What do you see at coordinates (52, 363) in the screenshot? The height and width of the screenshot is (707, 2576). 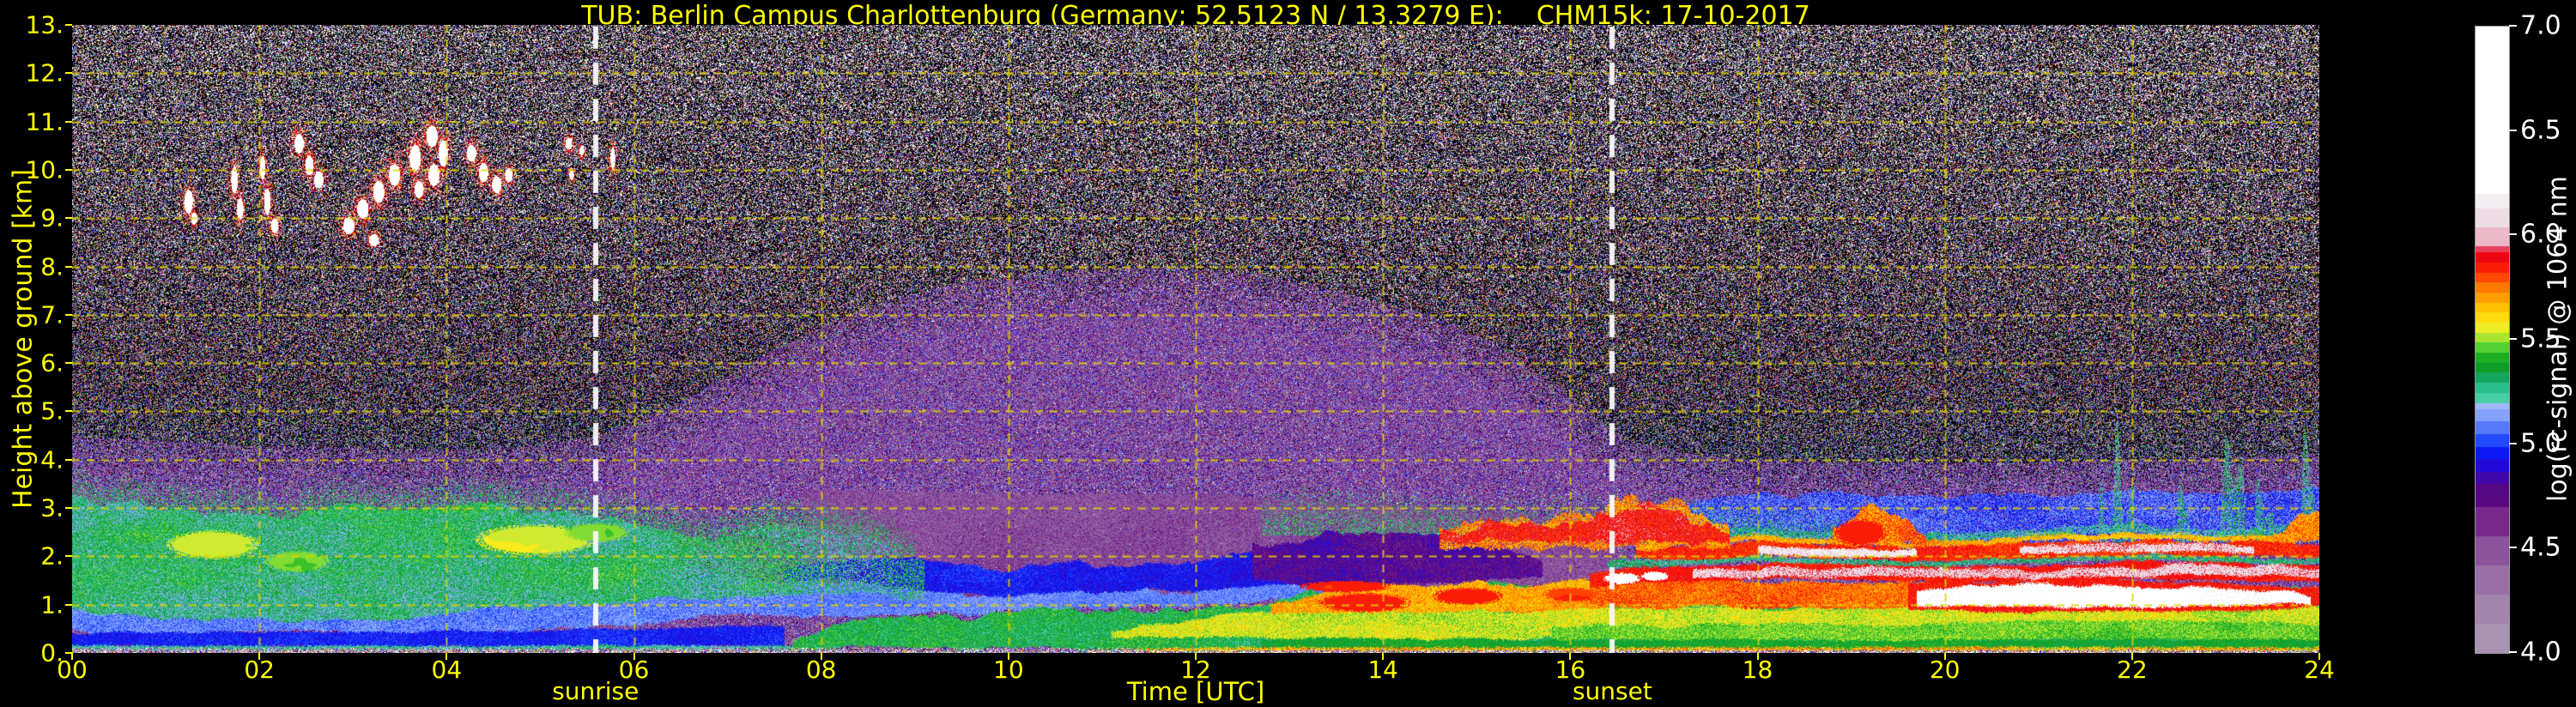 I see `y-tick-label: 6.` at bounding box center [52, 363].